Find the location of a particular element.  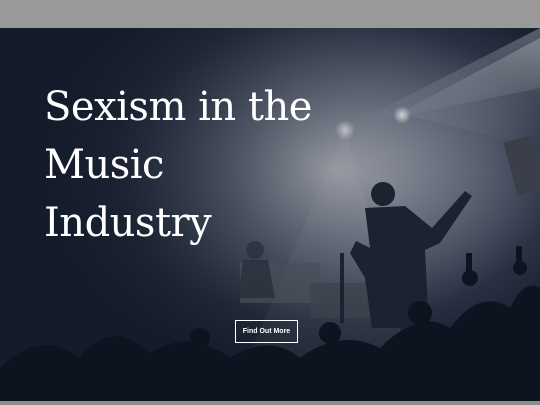

find-out-more-button: Find Out More is located at coordinates (266, 331).